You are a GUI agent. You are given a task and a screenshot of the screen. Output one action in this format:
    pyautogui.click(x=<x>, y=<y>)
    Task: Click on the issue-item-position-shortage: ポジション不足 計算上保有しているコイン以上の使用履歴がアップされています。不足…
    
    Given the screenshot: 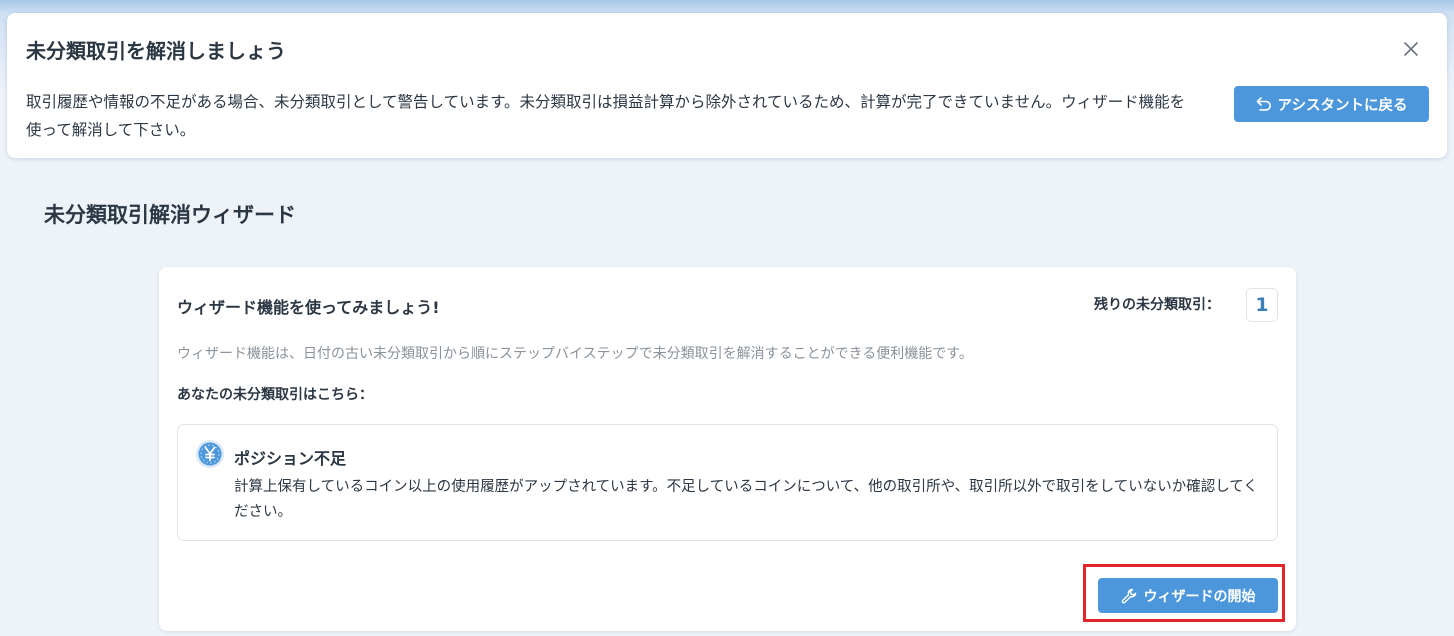 What is the action you would take?
    pyautogui.click(x=727, y=482)
    